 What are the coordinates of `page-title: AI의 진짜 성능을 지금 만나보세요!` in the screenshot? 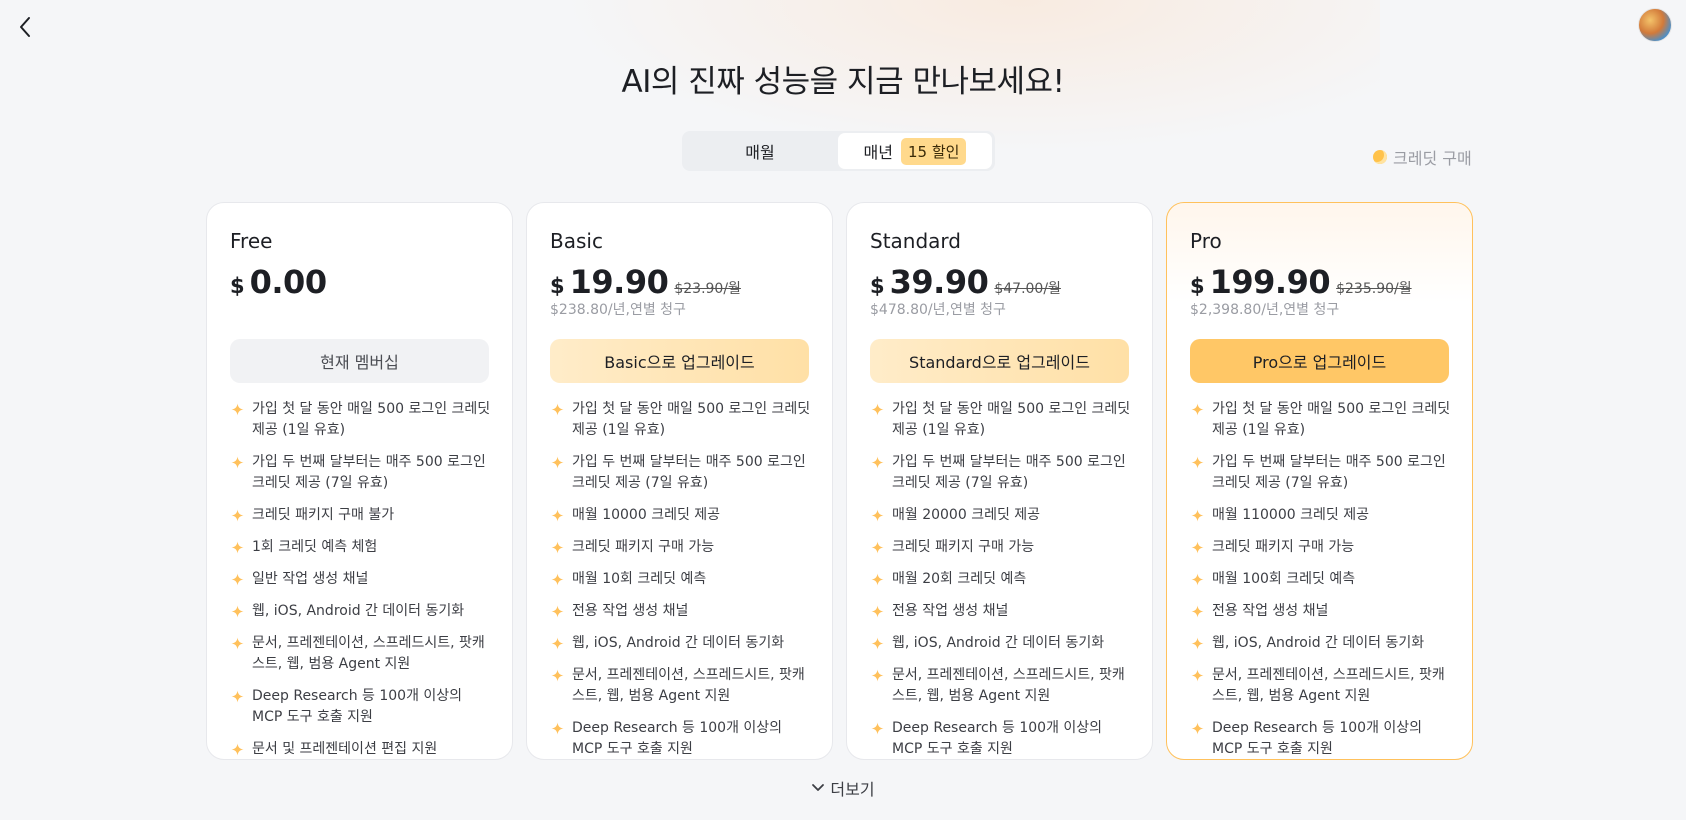 It's located at (843, 82).